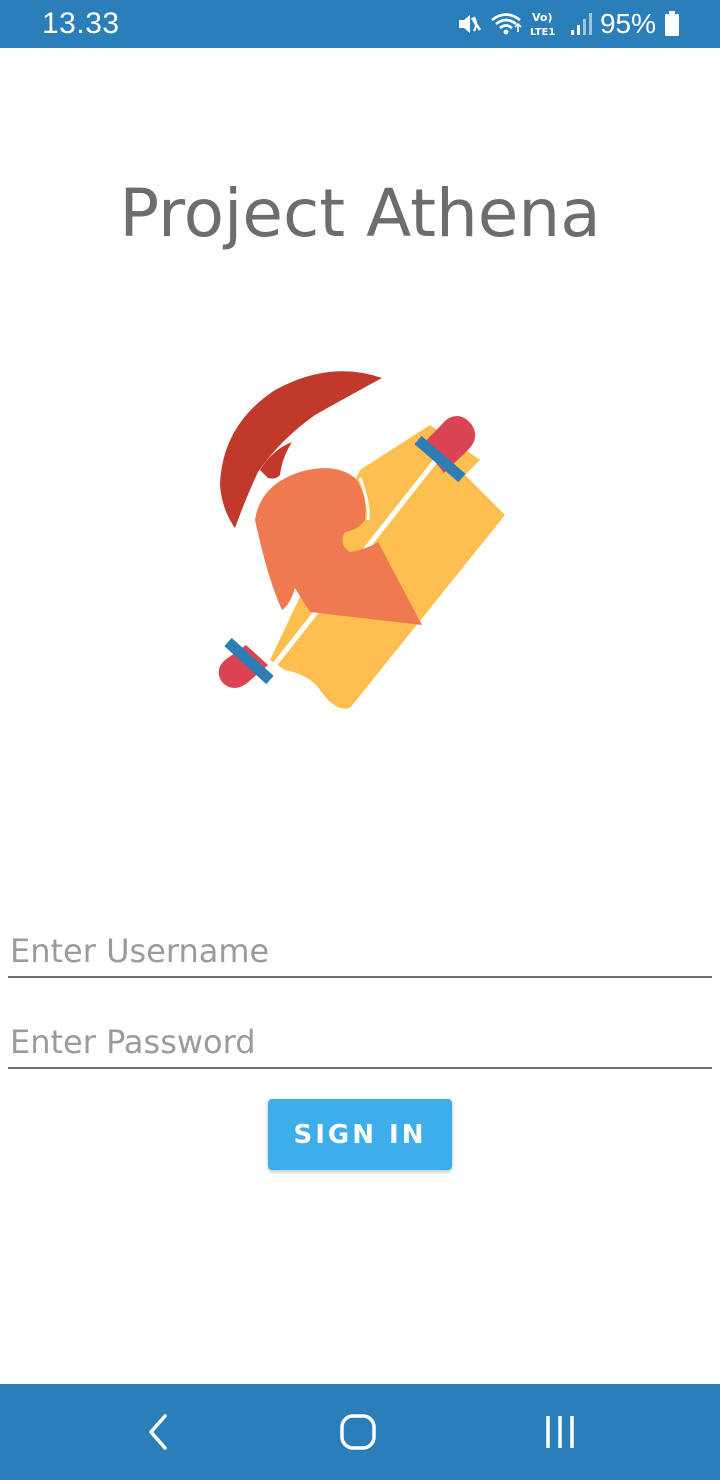  I want to click on status-time: 13.33, so click(81, 23).